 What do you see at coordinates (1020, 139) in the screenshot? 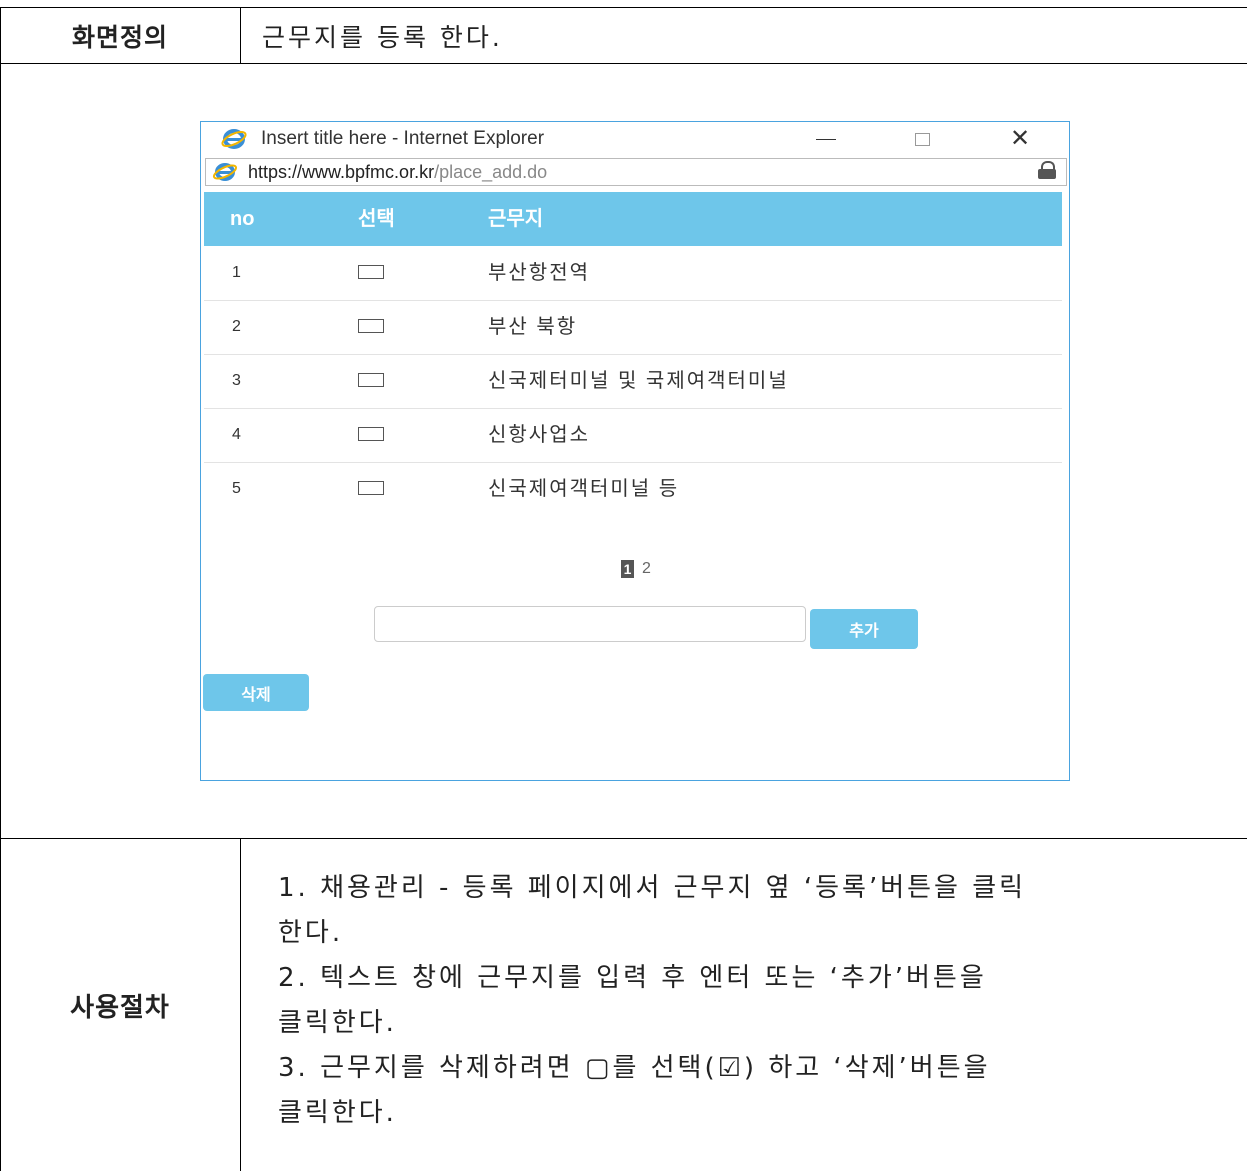
I see `close-icon: ✕` at bounding box center [1020, 139].